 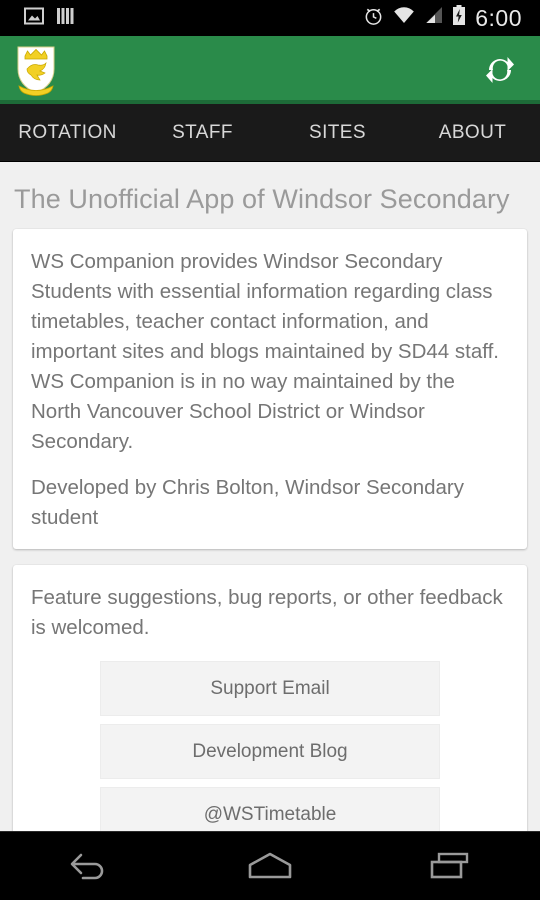 What do you see at coordinates (67, 132) in the screenshot?
I see `tab-rotation: ROTATION` at bounding box center [67, 132].